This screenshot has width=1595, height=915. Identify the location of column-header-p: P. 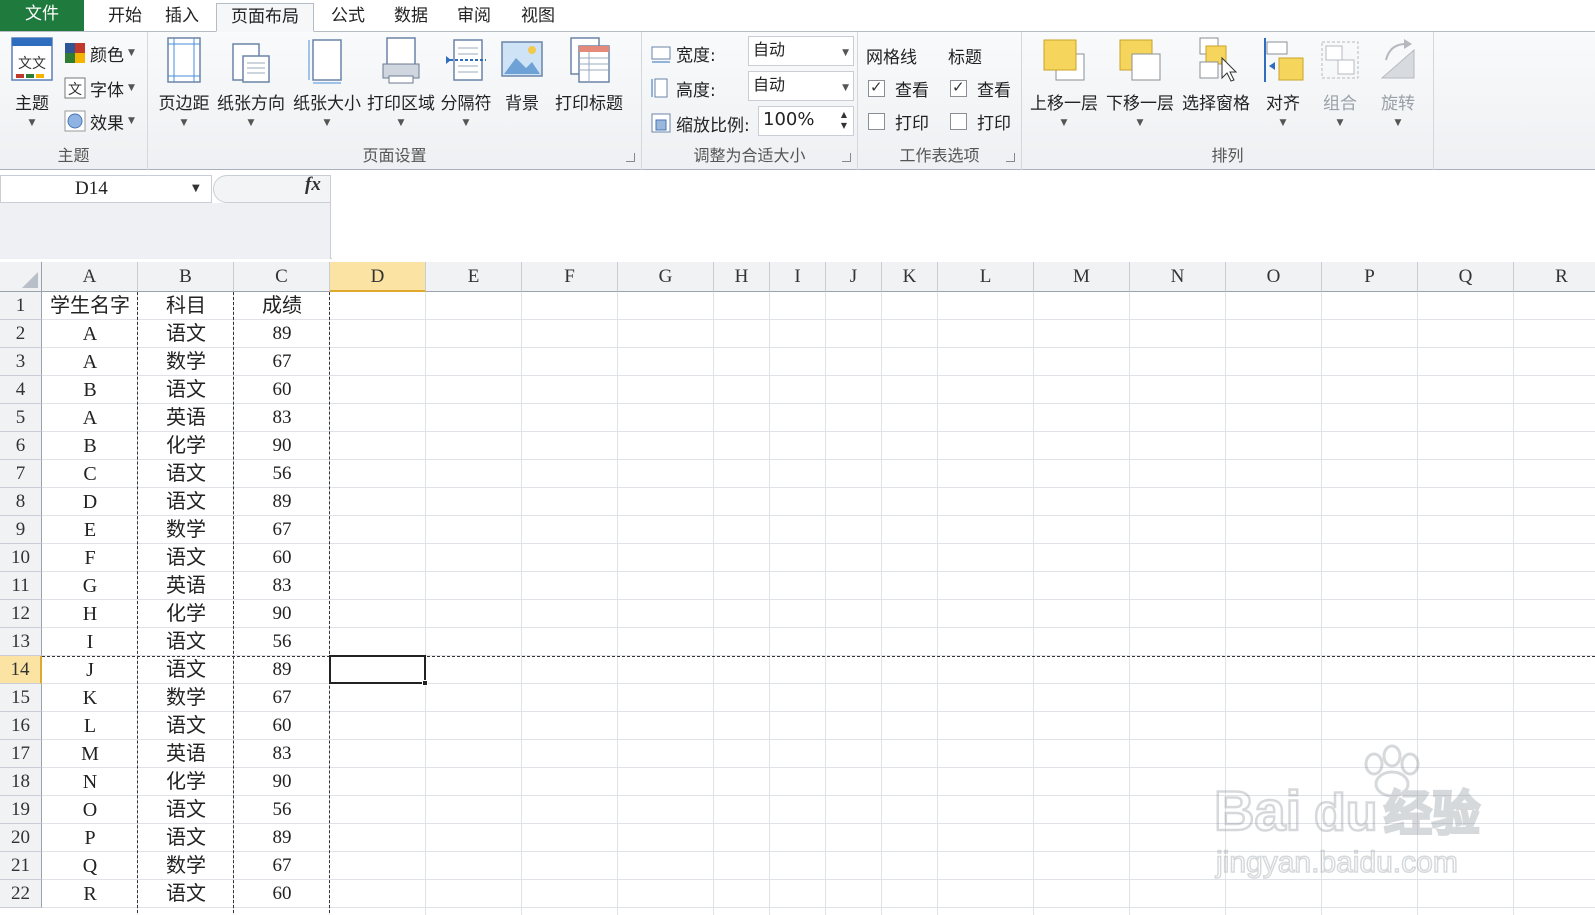
(1370, 277).